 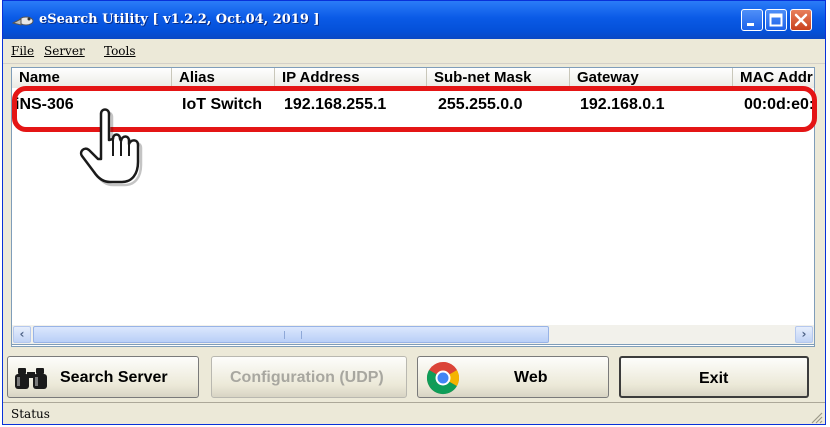 I want to click on exit-label: Exit, so click(x=714, y=378).